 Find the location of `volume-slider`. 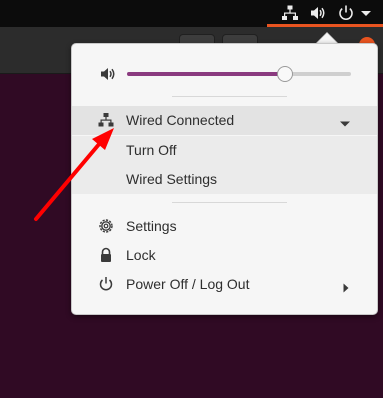

volume-slider is located at coordinates (239, 74).